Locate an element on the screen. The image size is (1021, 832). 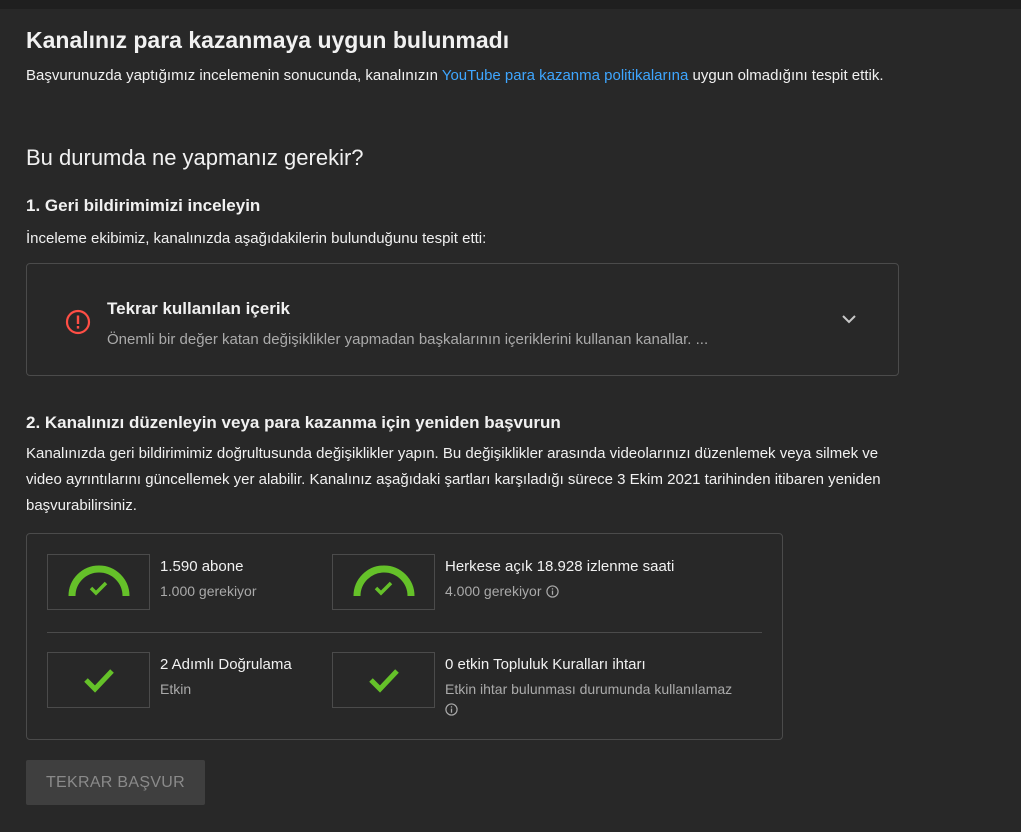
monetization-policies-link: YouTube para kazanma politikalarına is located at coordinates (565, 75).